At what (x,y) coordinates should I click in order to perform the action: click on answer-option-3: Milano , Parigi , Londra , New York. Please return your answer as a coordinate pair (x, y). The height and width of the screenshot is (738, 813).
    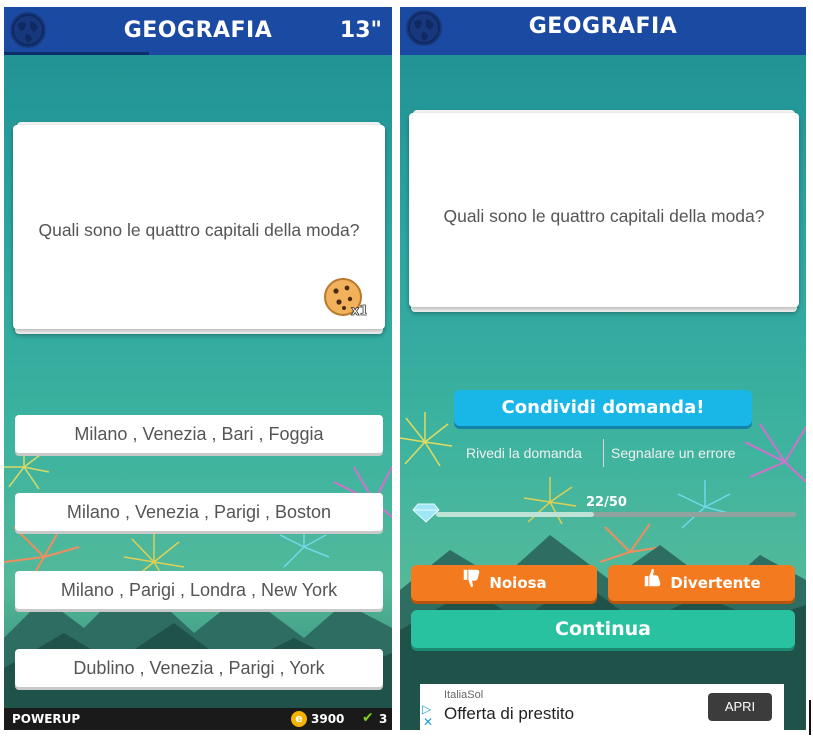
    Looking at the image, I should click on (199, 590).